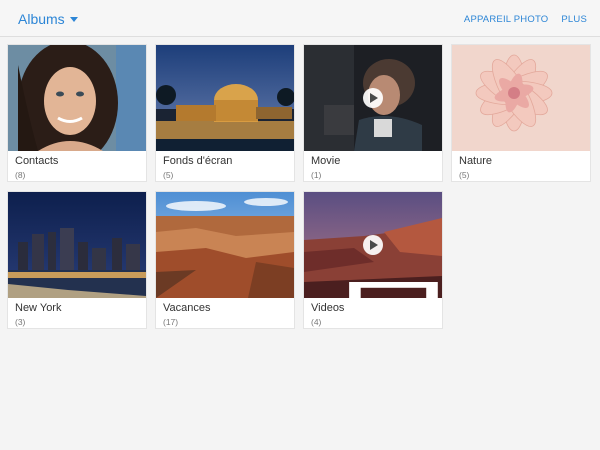 The width and height of the screenshot is (600, 450). What do you see at coordinates (41, 19) in the screenshot?
I see `album-selector-label: Albums` at bounding box center [41, 19].